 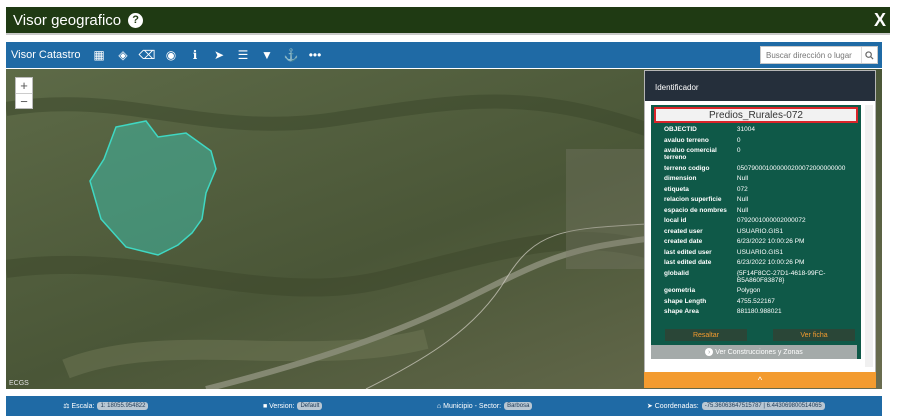 I want to click on version-indicator: ■ Version: Default, so click(x=293, y=406).